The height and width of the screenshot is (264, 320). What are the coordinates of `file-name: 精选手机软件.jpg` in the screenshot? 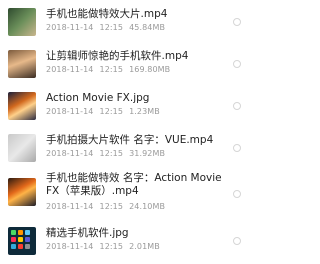 It's located at (87, 233).